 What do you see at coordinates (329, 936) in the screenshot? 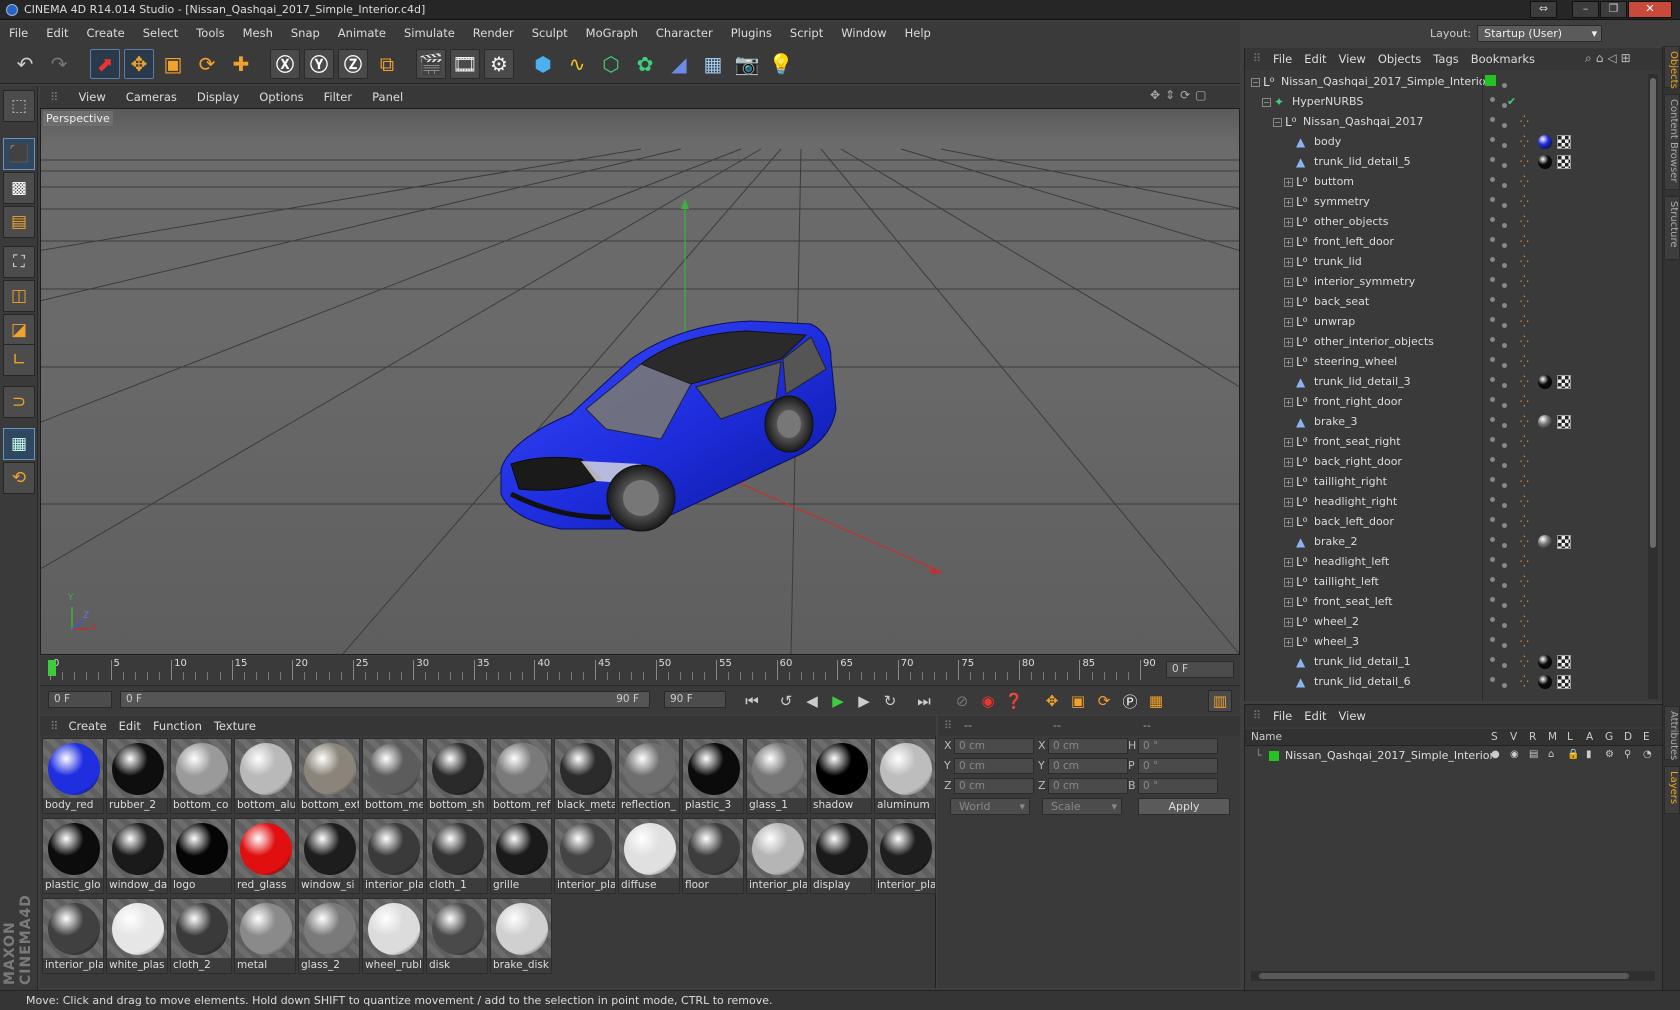
I see `material-swatch: glass_2` at bounding box center [329, 936].